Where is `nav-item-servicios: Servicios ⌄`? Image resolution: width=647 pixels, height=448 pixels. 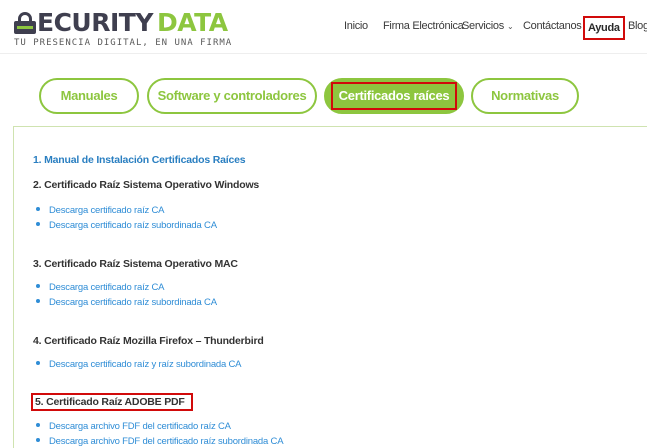
nav-item-servicios: Servicios ⌄ is located at coordinates (488, 26).